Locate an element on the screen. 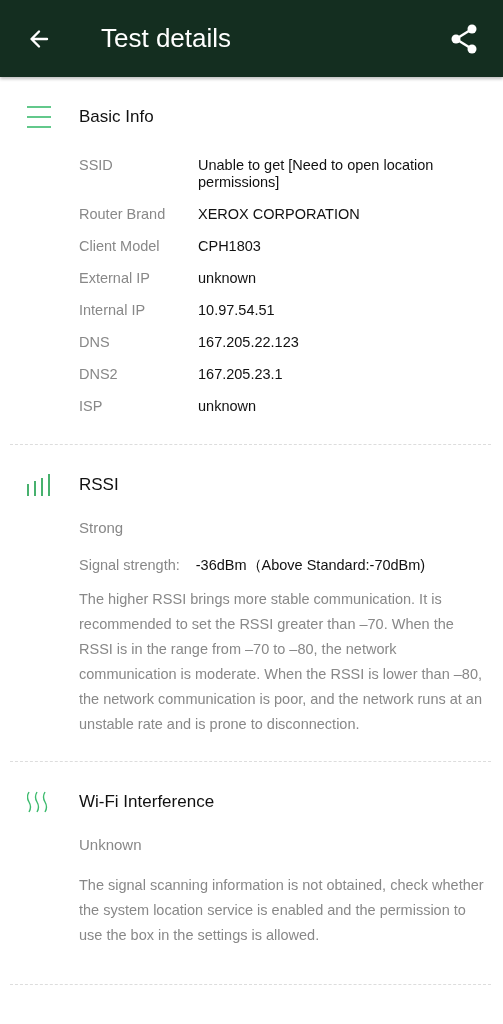 This screenshot has width=503, height=1024. section-title: RSSI is located at coordinates (99, 485).